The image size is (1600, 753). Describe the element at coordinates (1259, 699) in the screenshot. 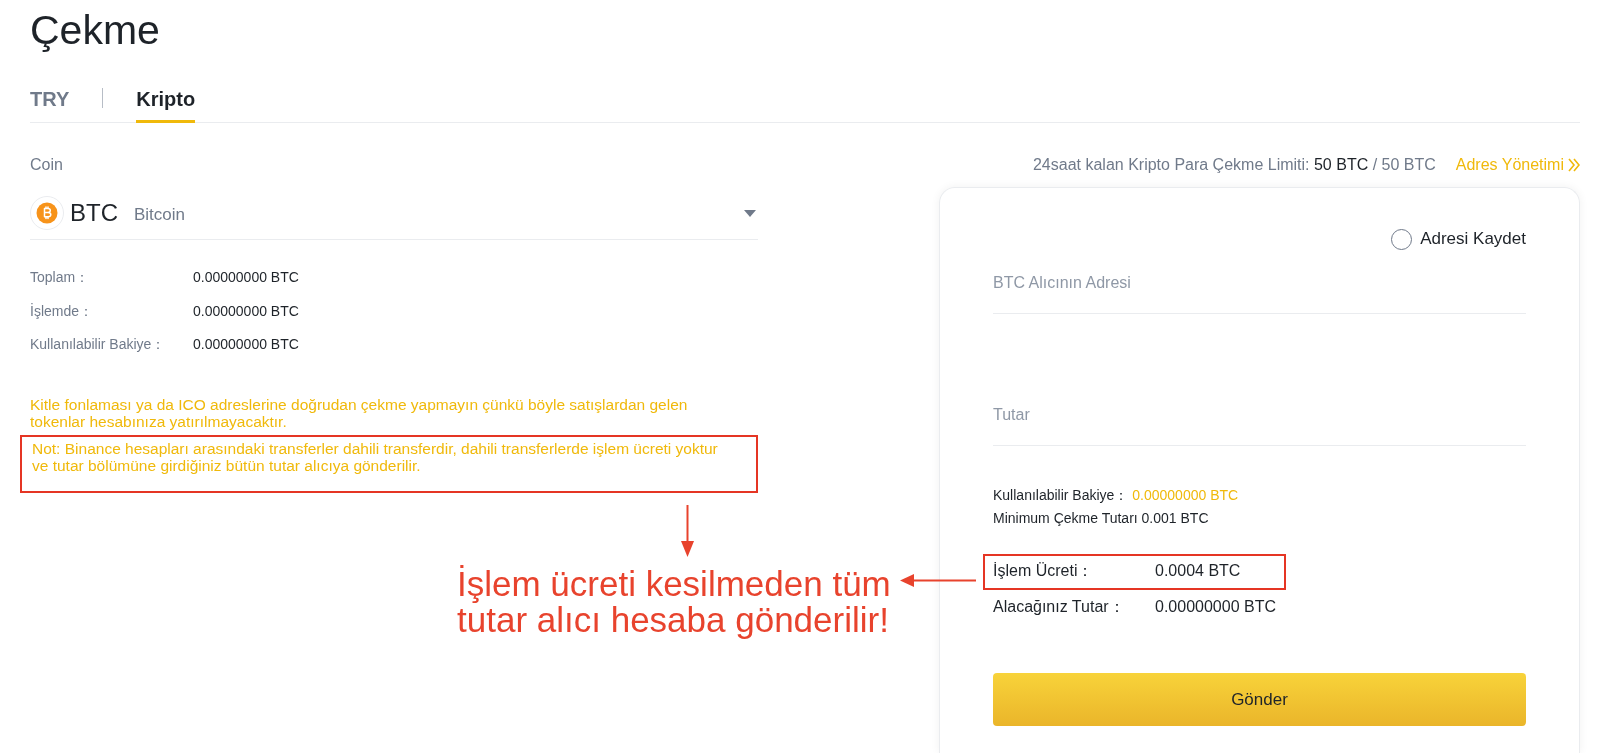

I see `submit-button: Gönder` at that location.